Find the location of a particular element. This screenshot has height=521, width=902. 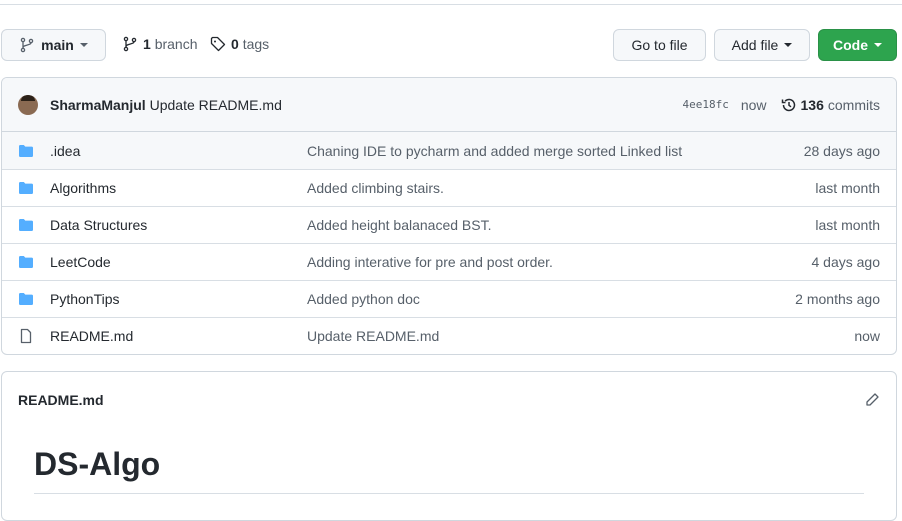

file-name: README.md is located at coordinates (178, 336).